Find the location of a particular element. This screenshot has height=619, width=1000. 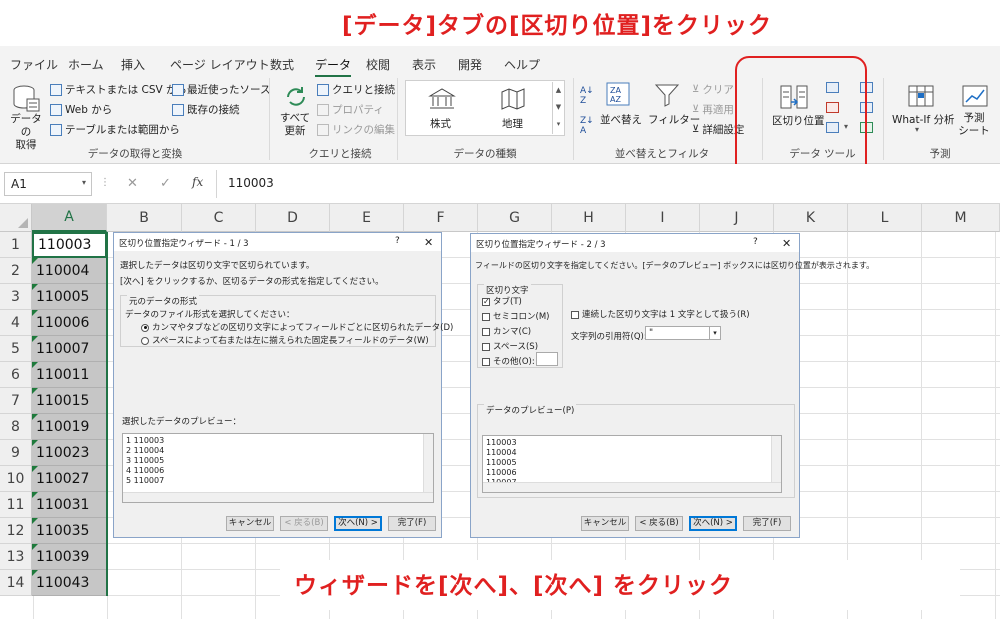

row-header: 10 is located at coordinates (16, 479).